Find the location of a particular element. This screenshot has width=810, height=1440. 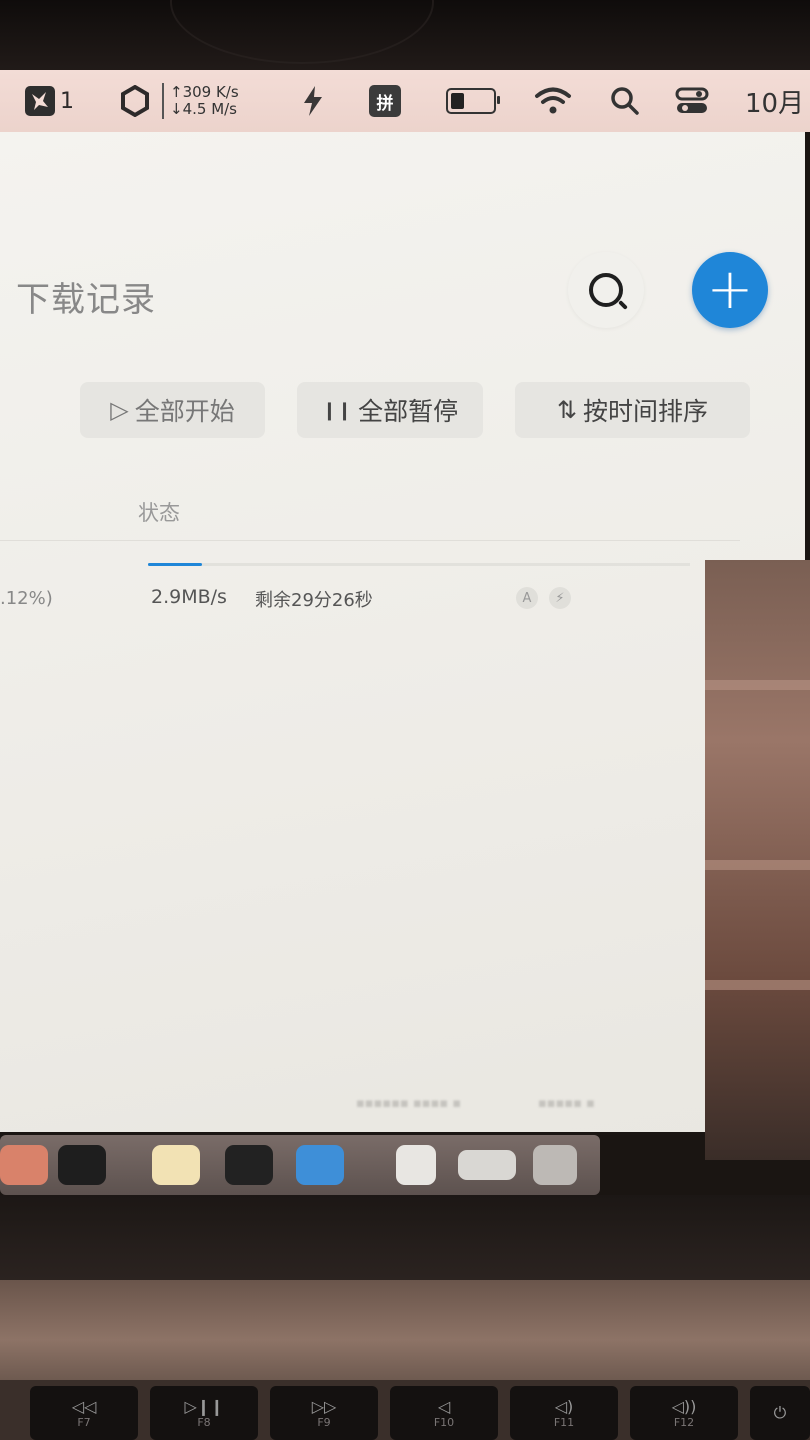

wifi-icon is located at coordinates (553, 101).